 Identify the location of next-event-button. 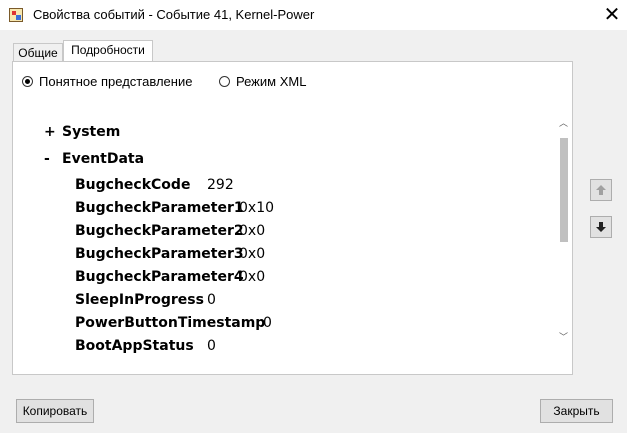
(601, 227).